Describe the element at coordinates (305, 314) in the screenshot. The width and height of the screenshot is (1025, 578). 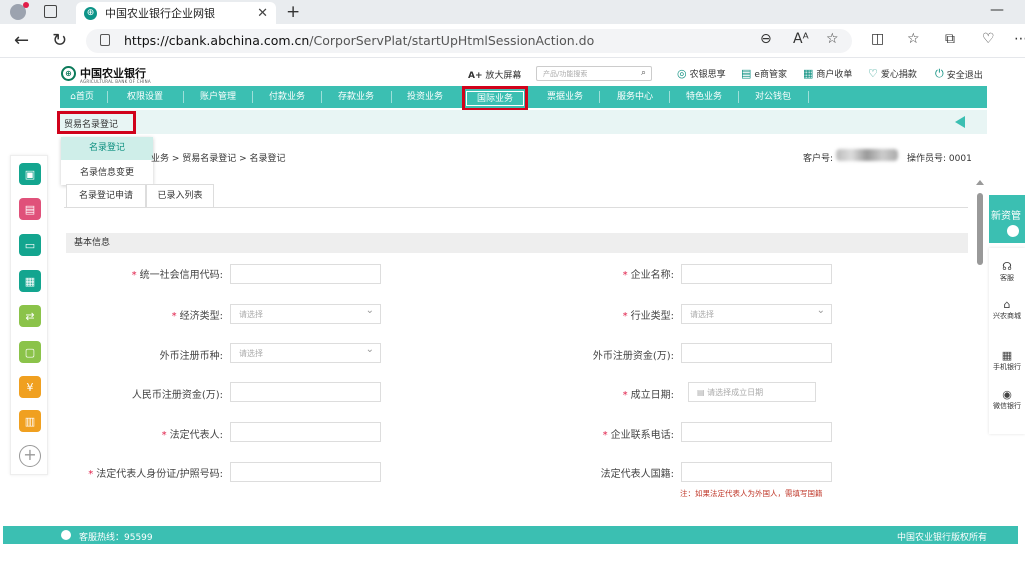
I see `economic-type-select: 请选择` at that location.